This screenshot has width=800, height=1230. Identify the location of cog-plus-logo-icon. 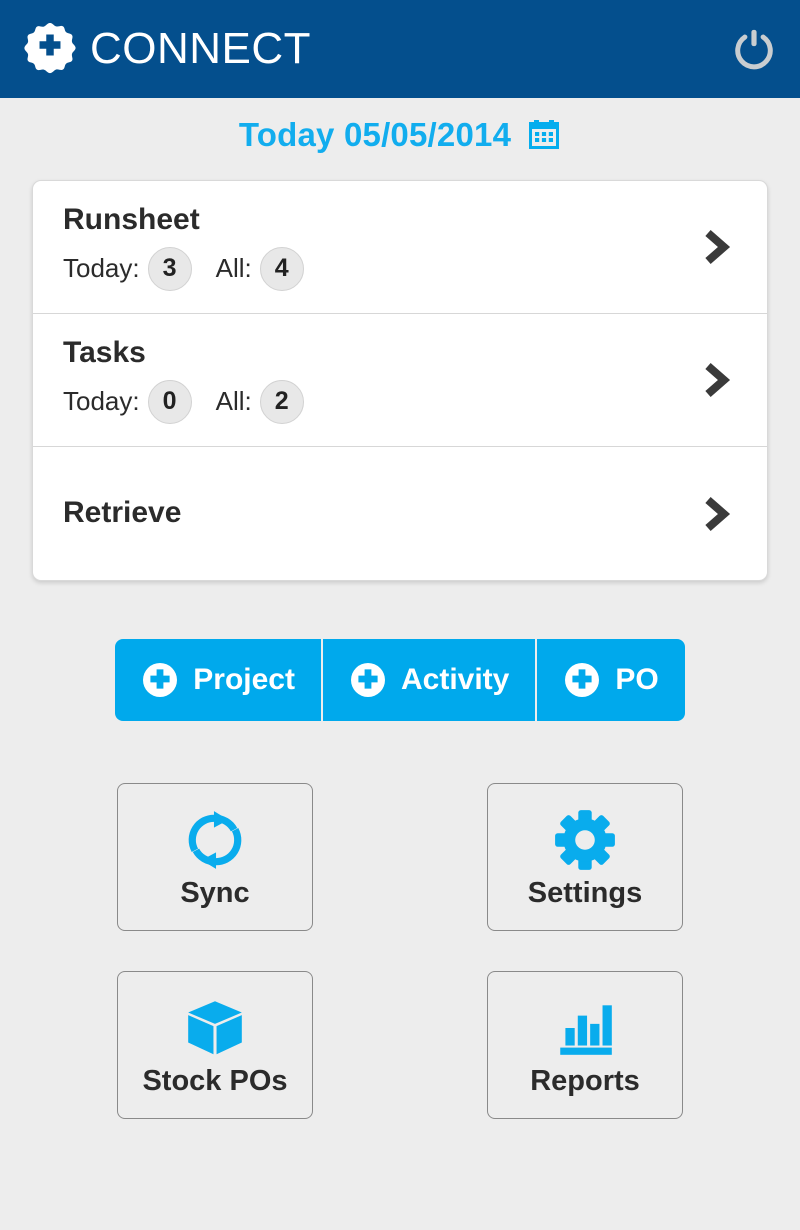
(50, 48).